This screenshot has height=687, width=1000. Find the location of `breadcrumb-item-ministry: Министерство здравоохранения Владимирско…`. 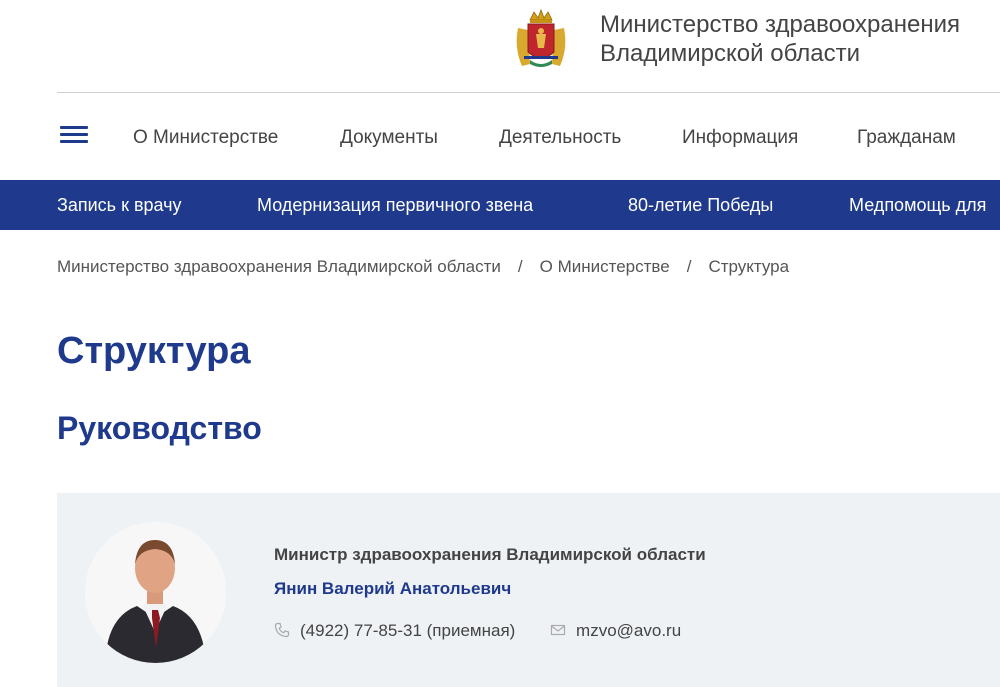

breadcrumb-item-ministry: Министерство здравоохранения Владимирско… is located at coordinates (279, 266).